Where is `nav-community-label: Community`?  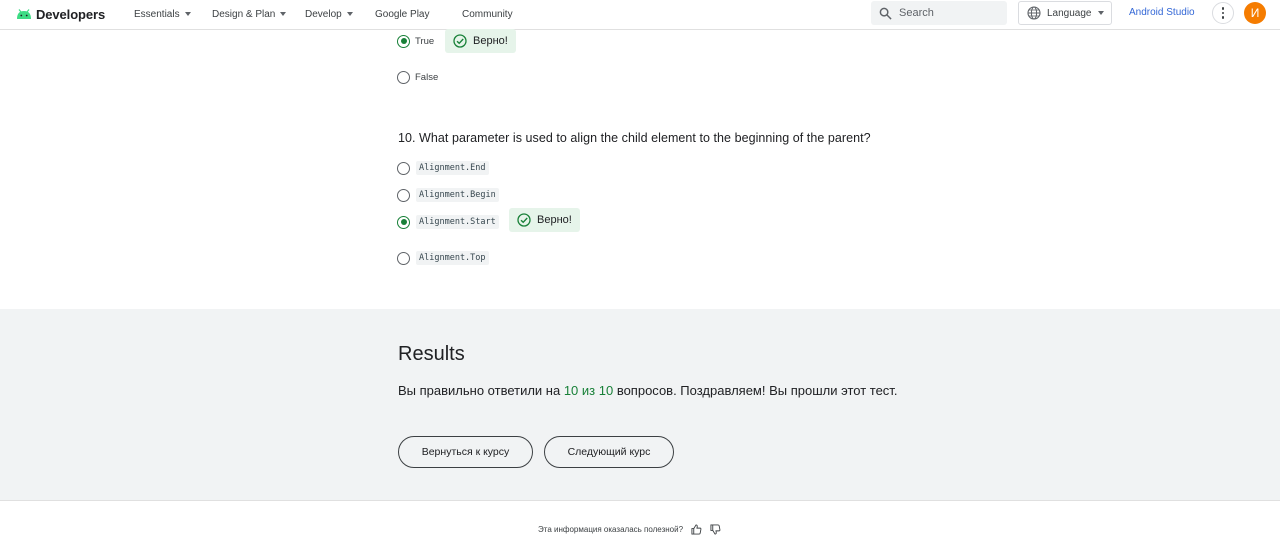
nav-community-label: Community is located at coordinates (487, 14).